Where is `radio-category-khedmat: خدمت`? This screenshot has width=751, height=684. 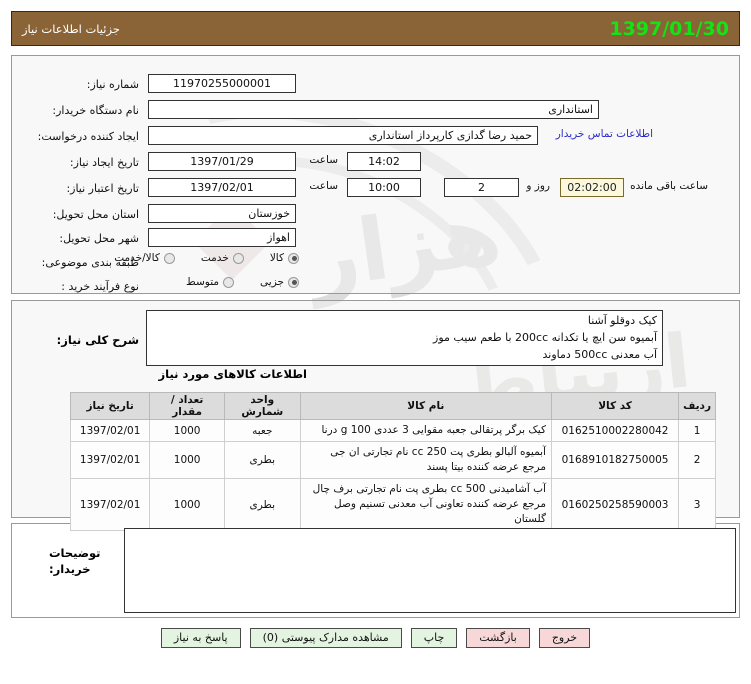 radio-category-khedmat: خدمت is located at coordinates (222, 258).